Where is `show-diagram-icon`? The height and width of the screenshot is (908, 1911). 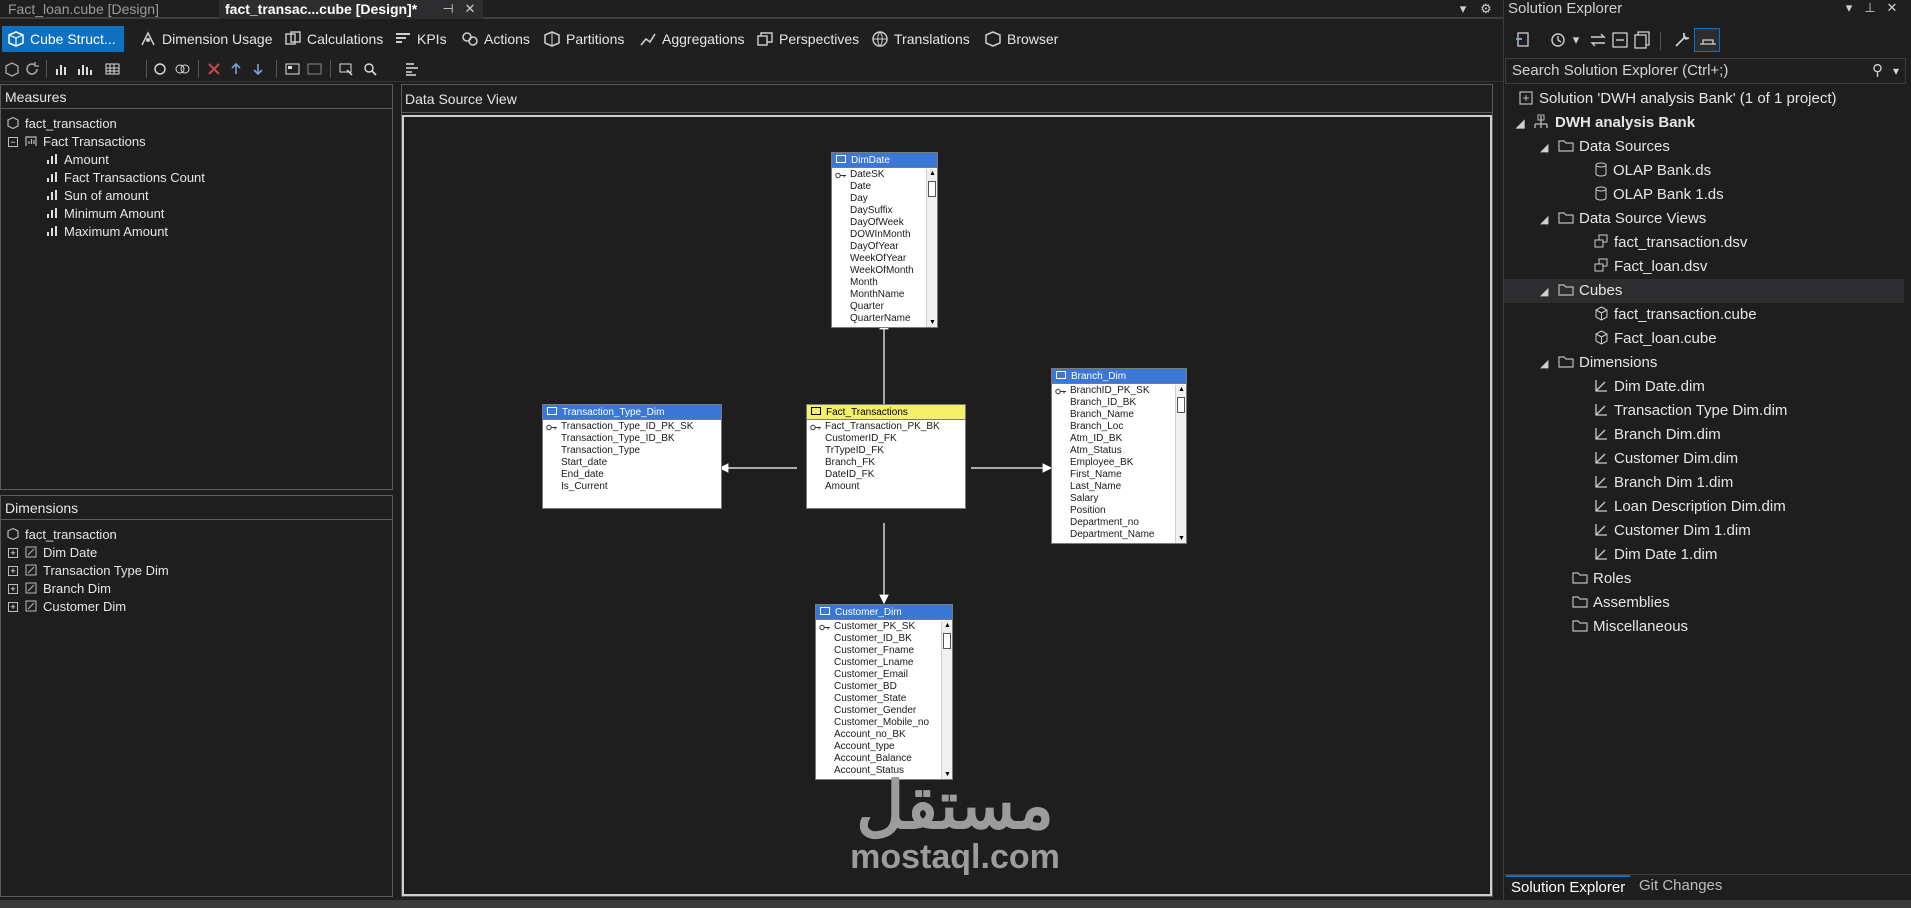 show-diagram-icon is located at coordinates (292, 69).